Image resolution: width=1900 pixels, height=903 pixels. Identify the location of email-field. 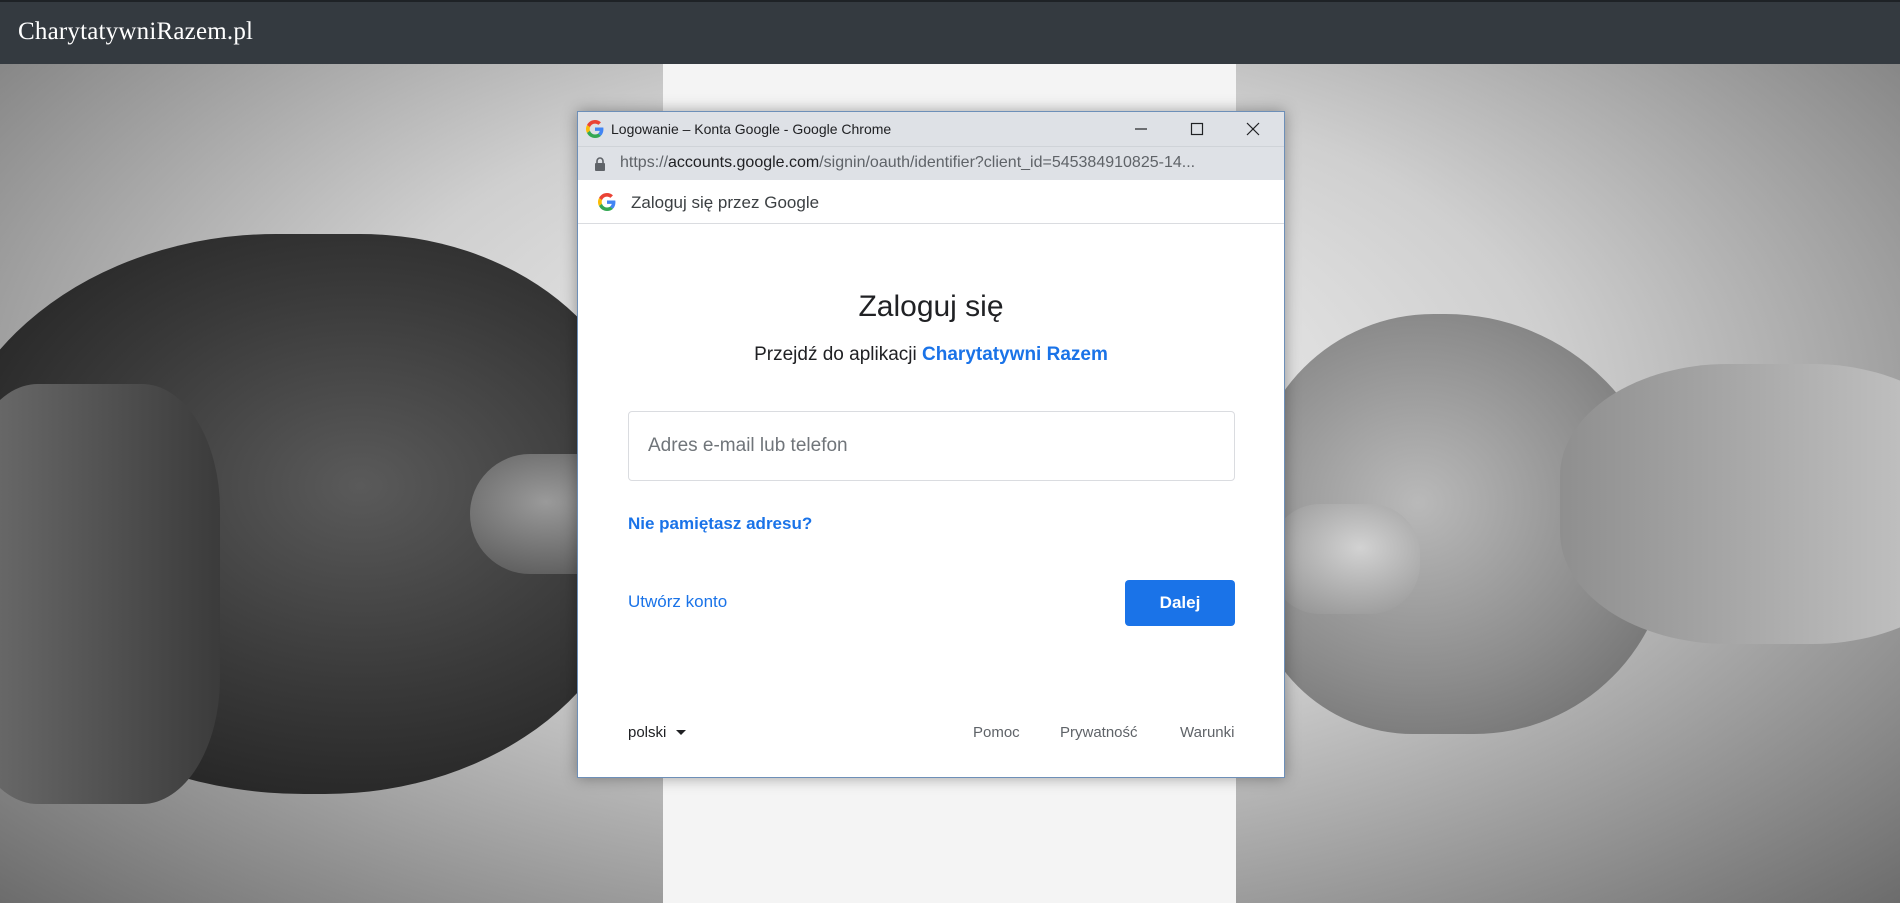
(931, 446).